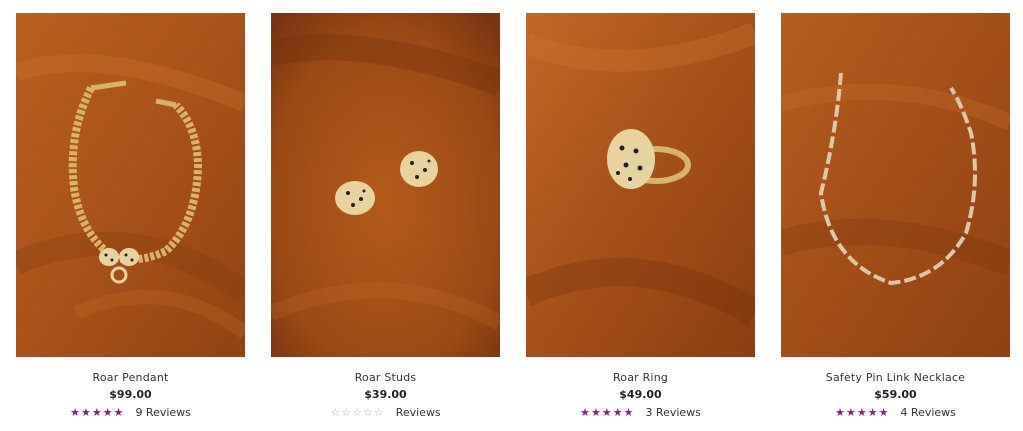 This screenshot has height=431, width=1023. What do you see at coordinates (385, 378) in the screenshot?
I see `product-name: Roar Studs` at bounding box center [385, 378].